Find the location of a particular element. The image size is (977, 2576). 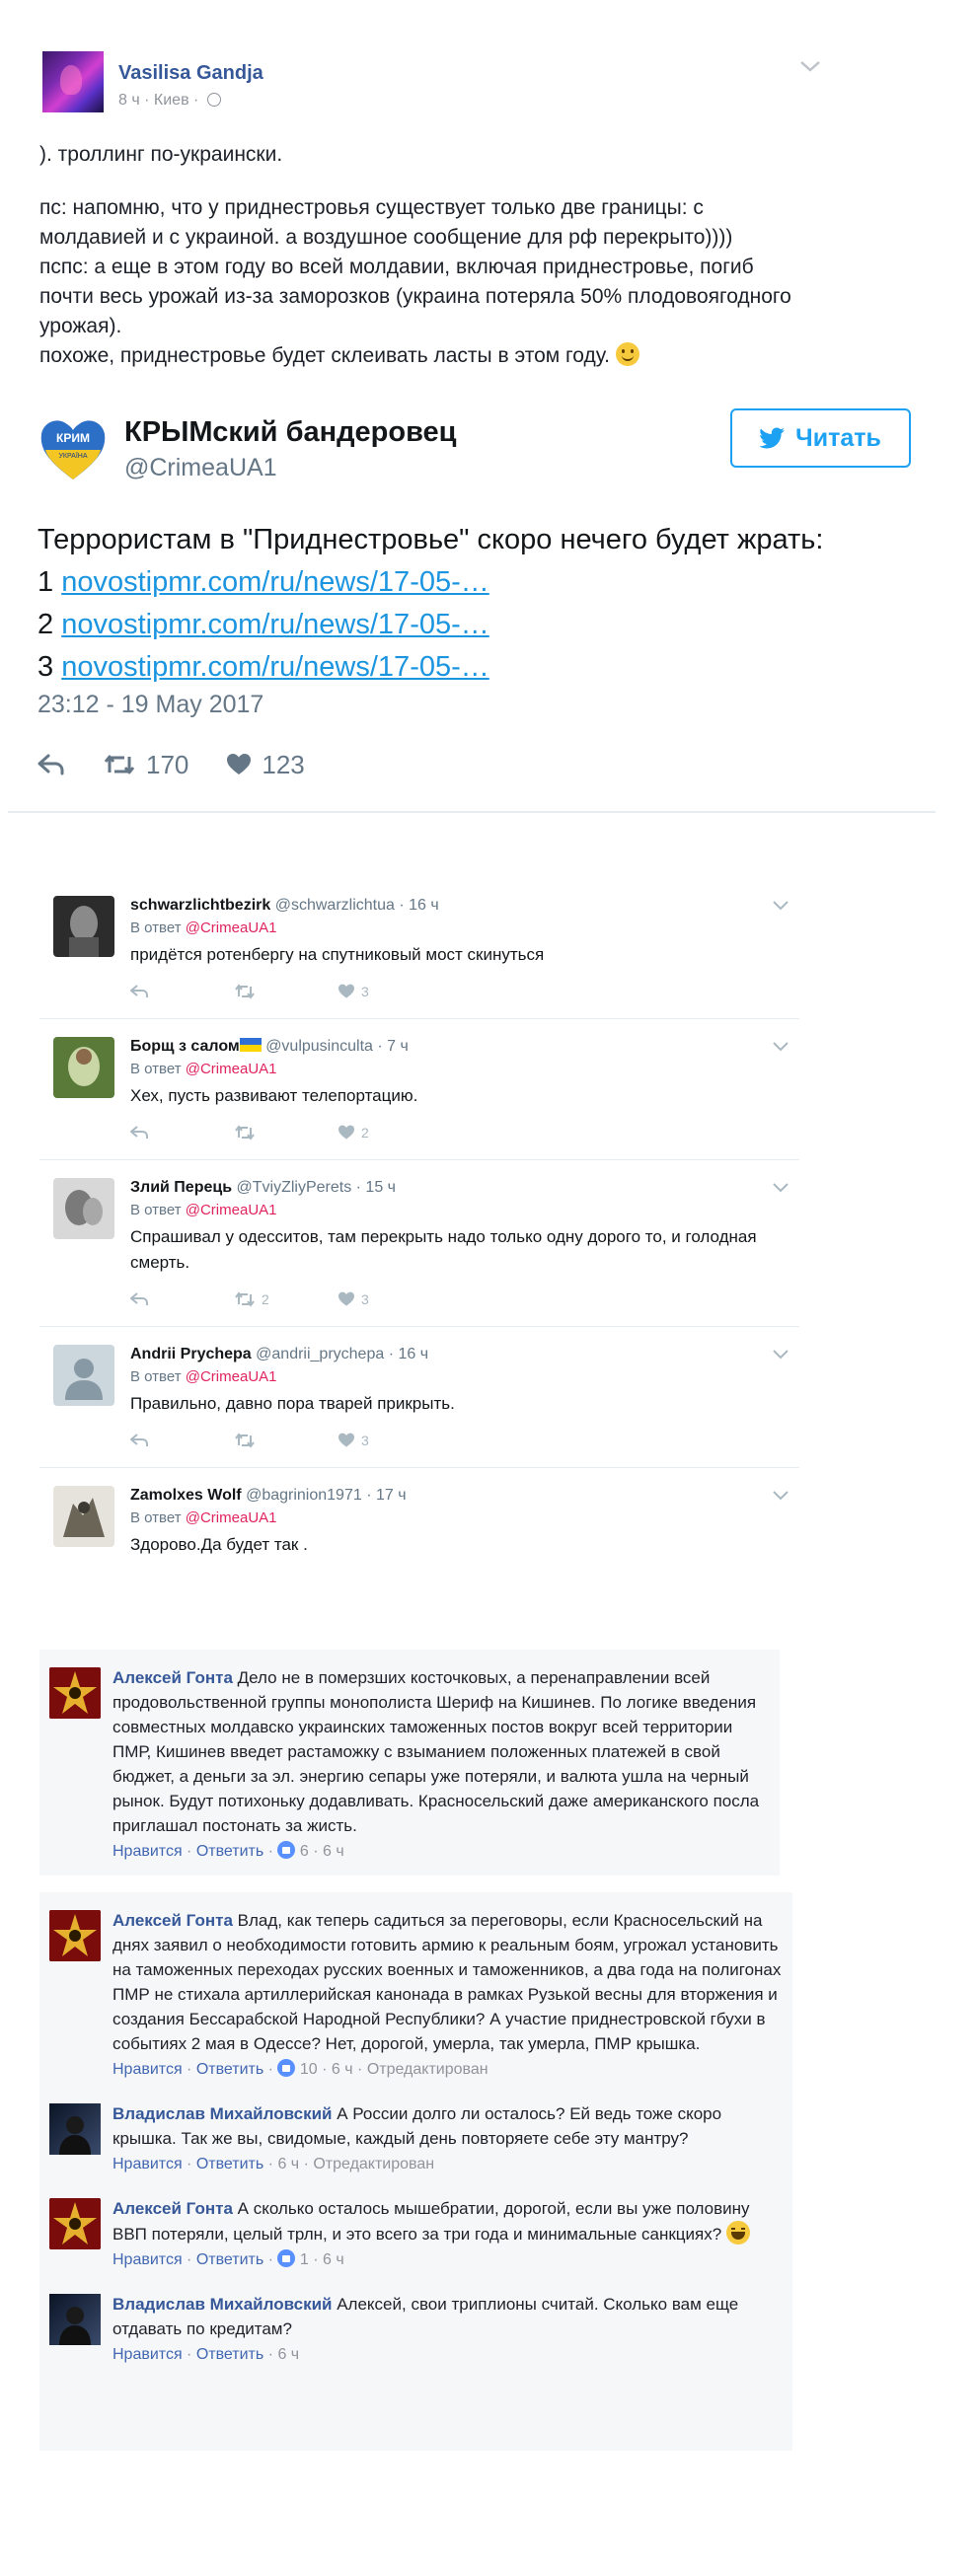

author-avatar is located at coordinates (73, 81).